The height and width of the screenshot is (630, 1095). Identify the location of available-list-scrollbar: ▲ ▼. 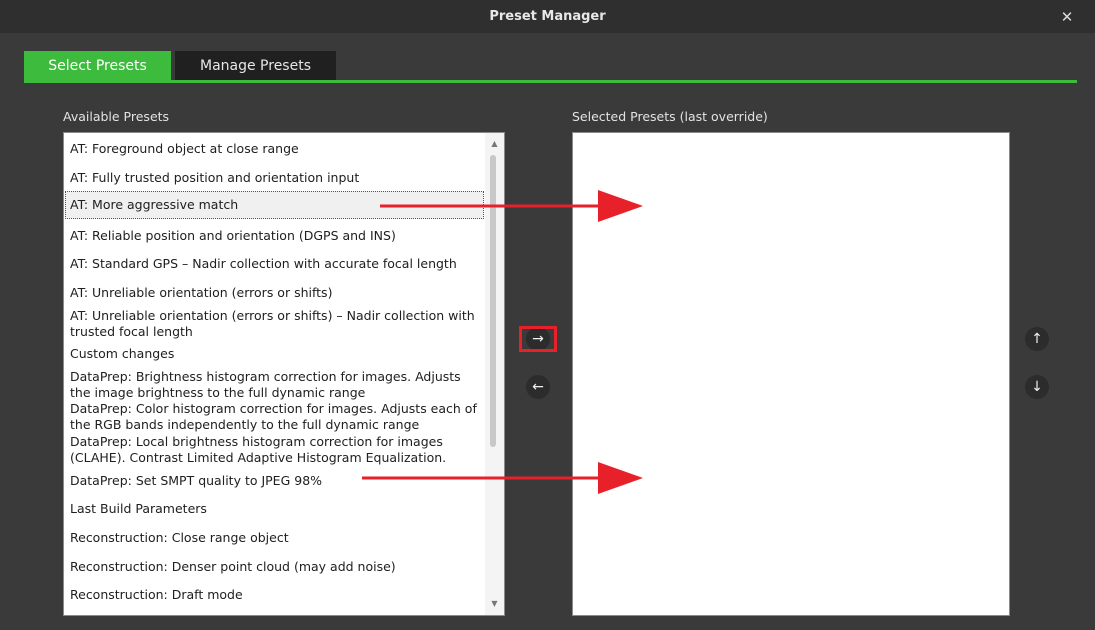
(494, 374).